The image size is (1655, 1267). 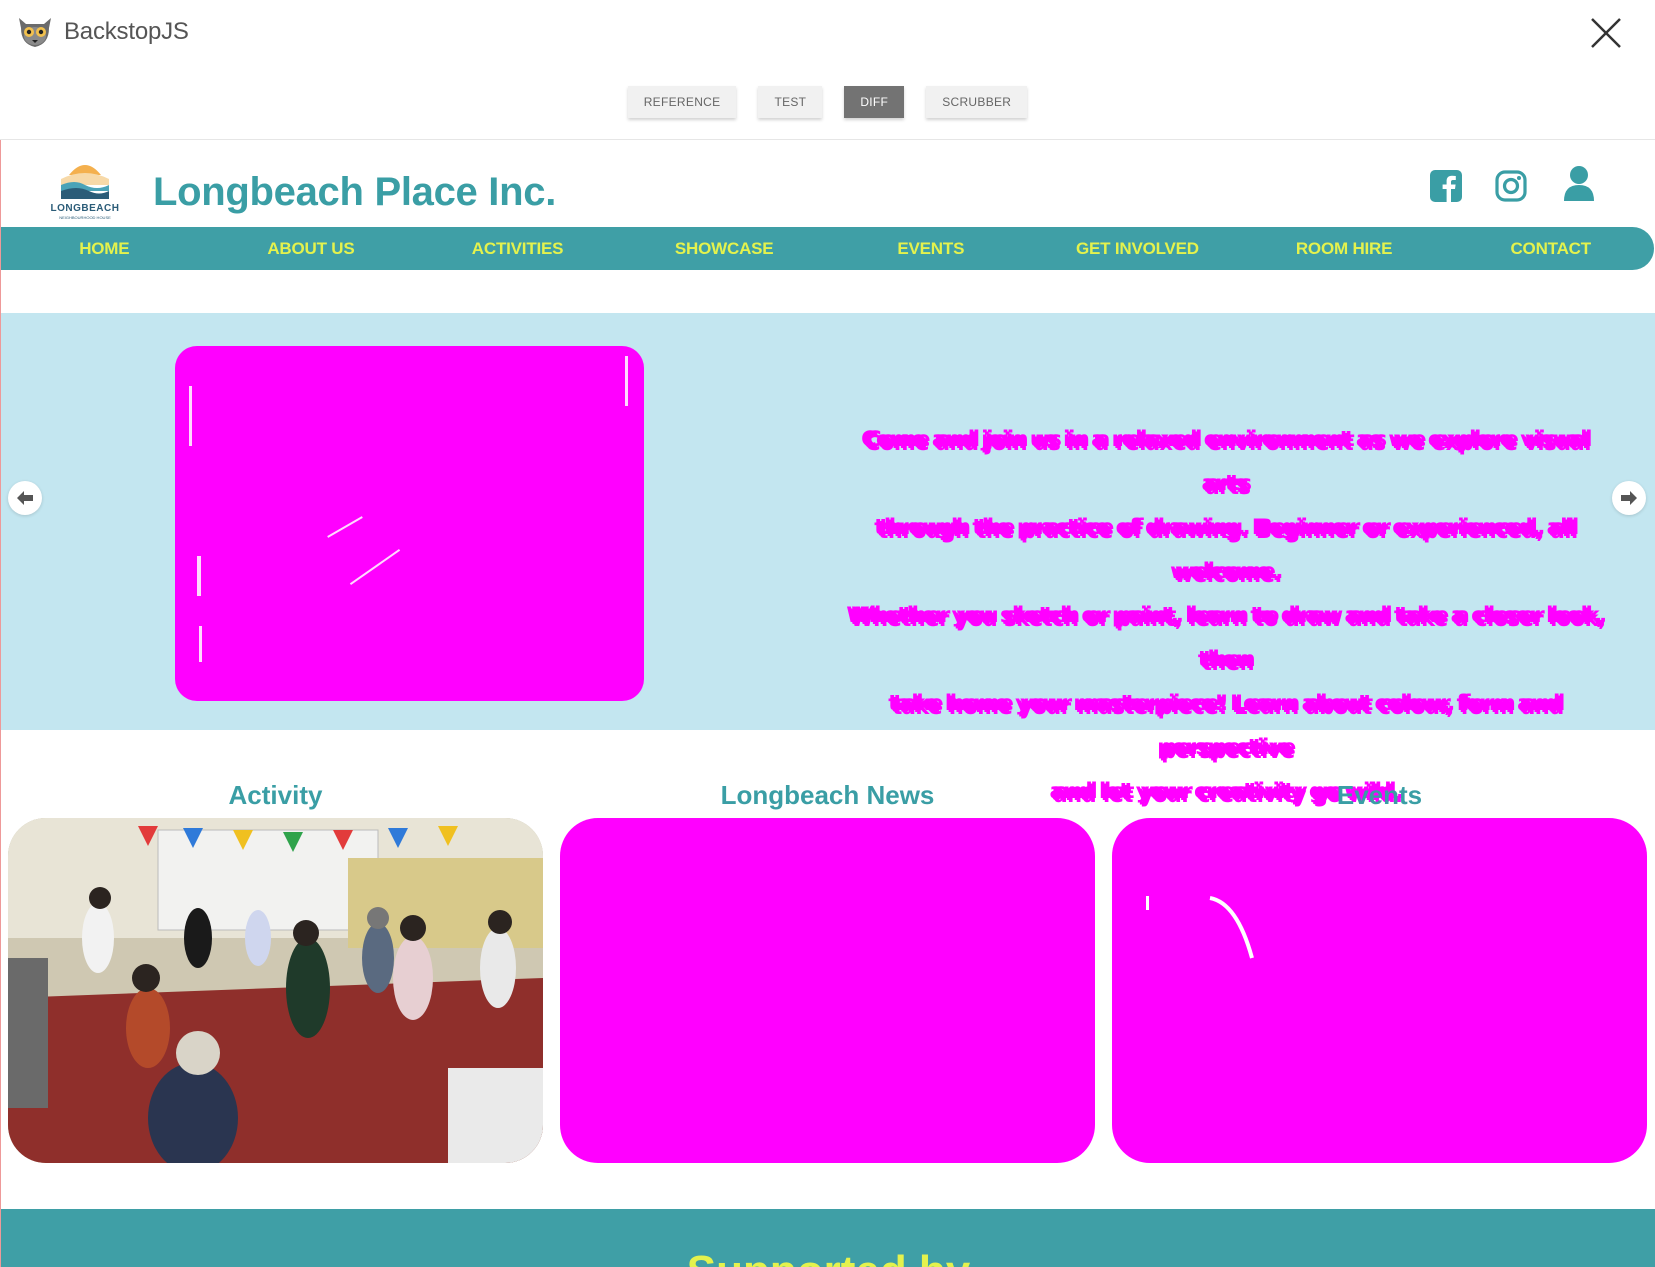 I want to click on view-mode-toggle: REFERENCE TEST DIFF SCRUBBER, so click(x=827, y=102).